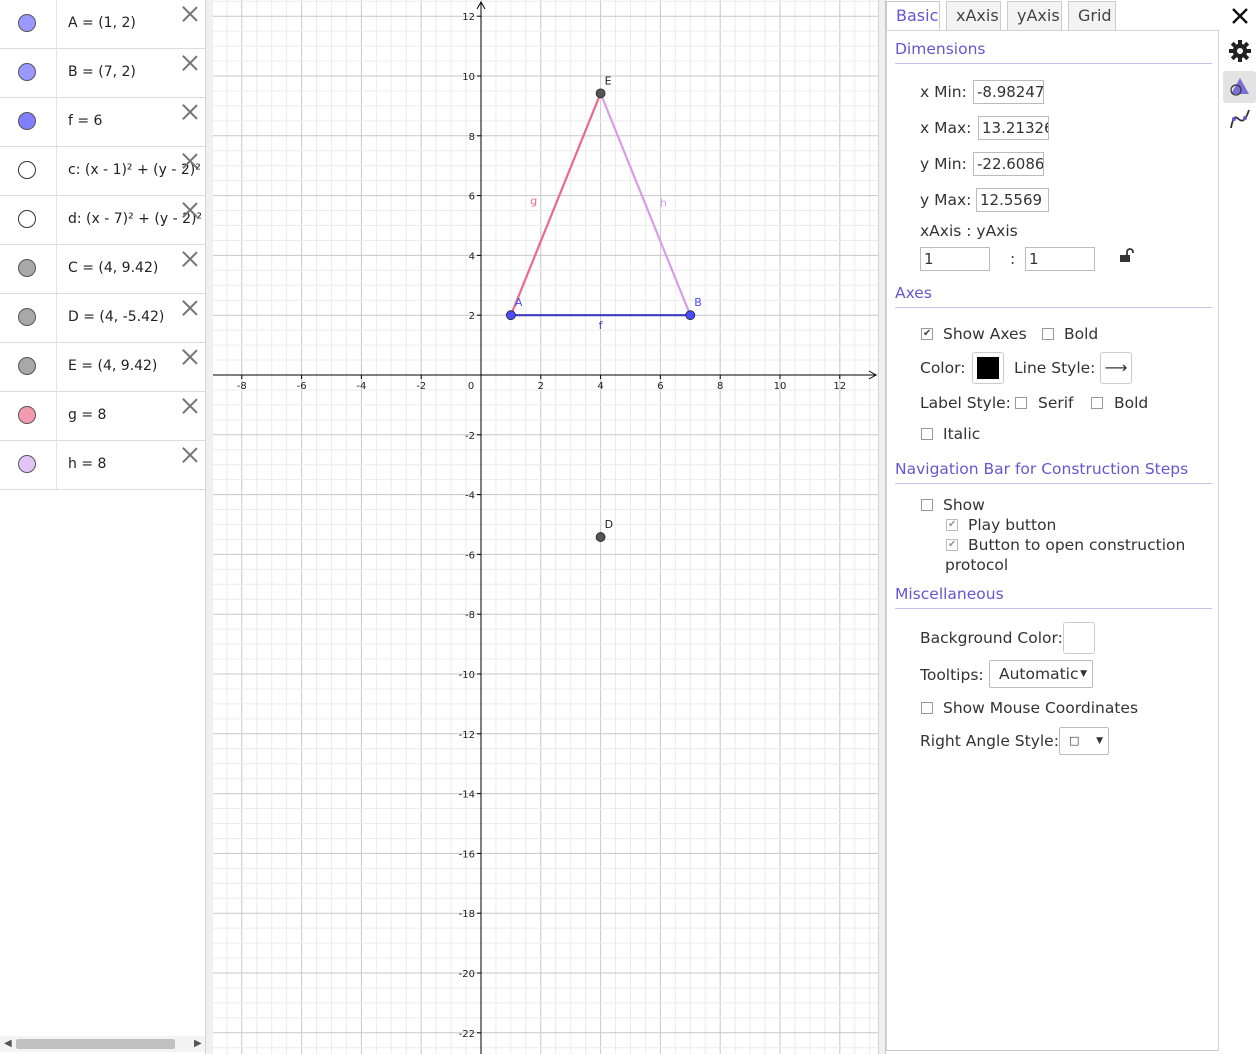 The width and height of the screenshot is (1259, 1054). What do you see at coordinates (1079, 638) in the screenshot?
I see `bg-color-button` at bounding box center [1079, 638].